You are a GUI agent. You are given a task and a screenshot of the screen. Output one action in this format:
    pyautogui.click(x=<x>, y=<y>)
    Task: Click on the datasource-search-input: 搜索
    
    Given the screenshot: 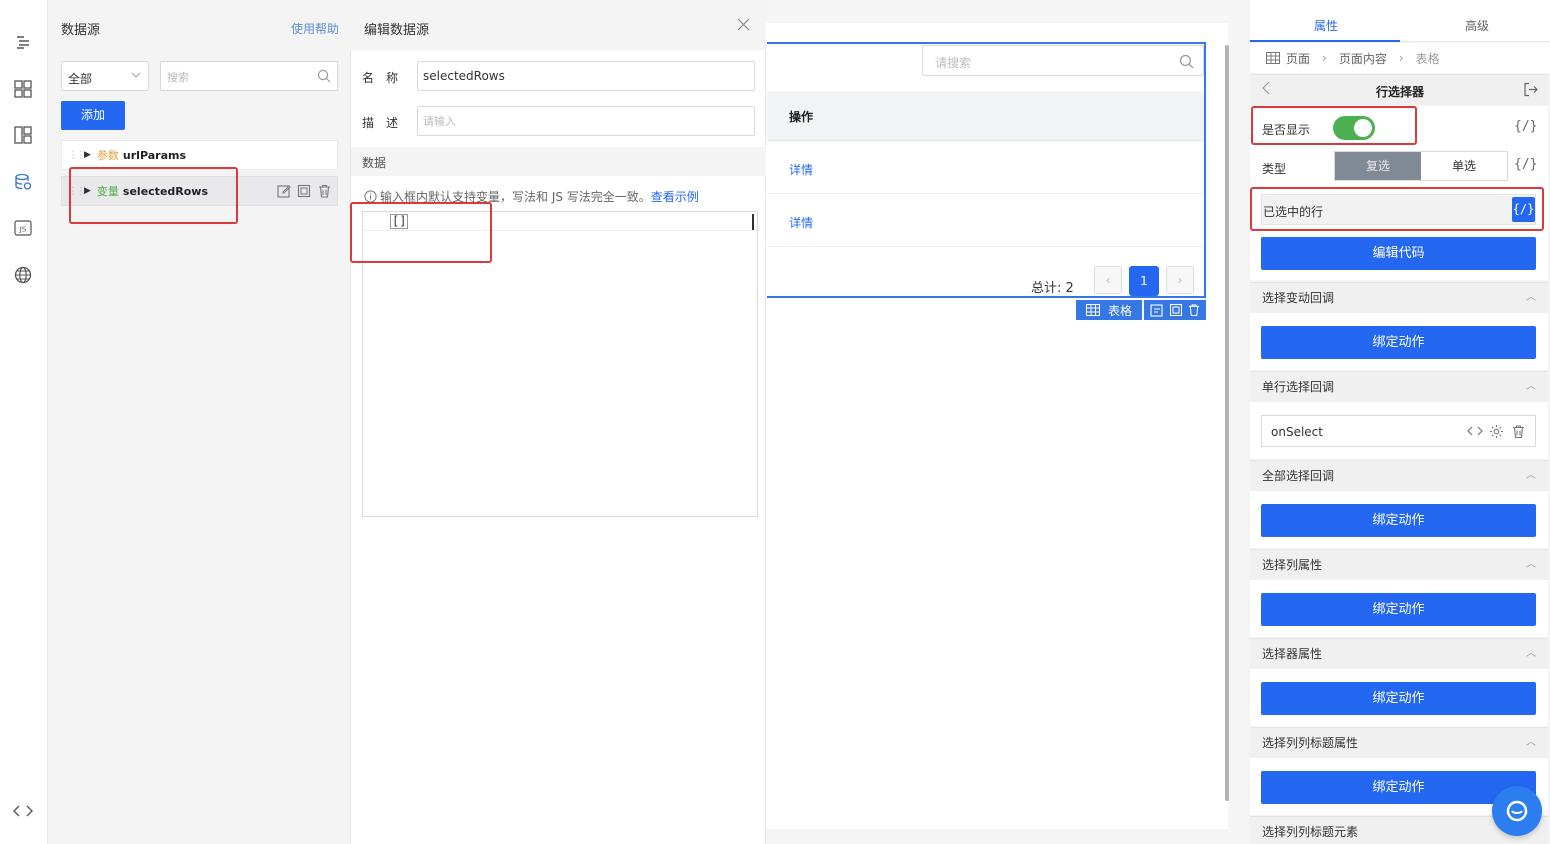 What is the action you would take?
    pyautogui.click(x=249, y=76)
    